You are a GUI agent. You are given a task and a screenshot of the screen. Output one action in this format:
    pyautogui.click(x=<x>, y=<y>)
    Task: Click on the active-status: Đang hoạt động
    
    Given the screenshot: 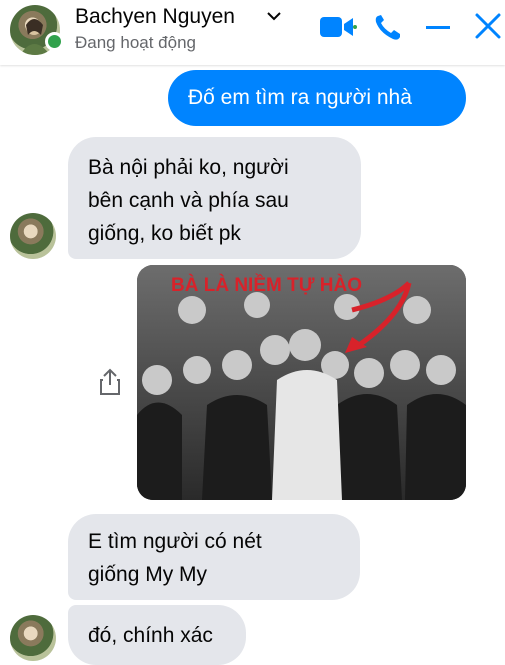 What is the action you would take?
    pyautogui.click(x=135, y=42)
    